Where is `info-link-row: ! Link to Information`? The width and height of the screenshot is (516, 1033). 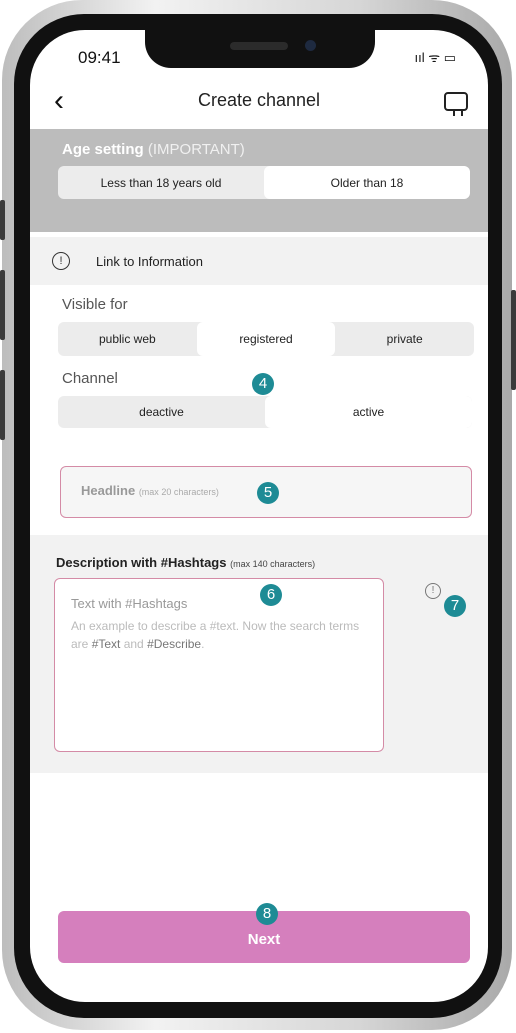 info-link-row: ! Link to Information is located at coordinates (259, 261).